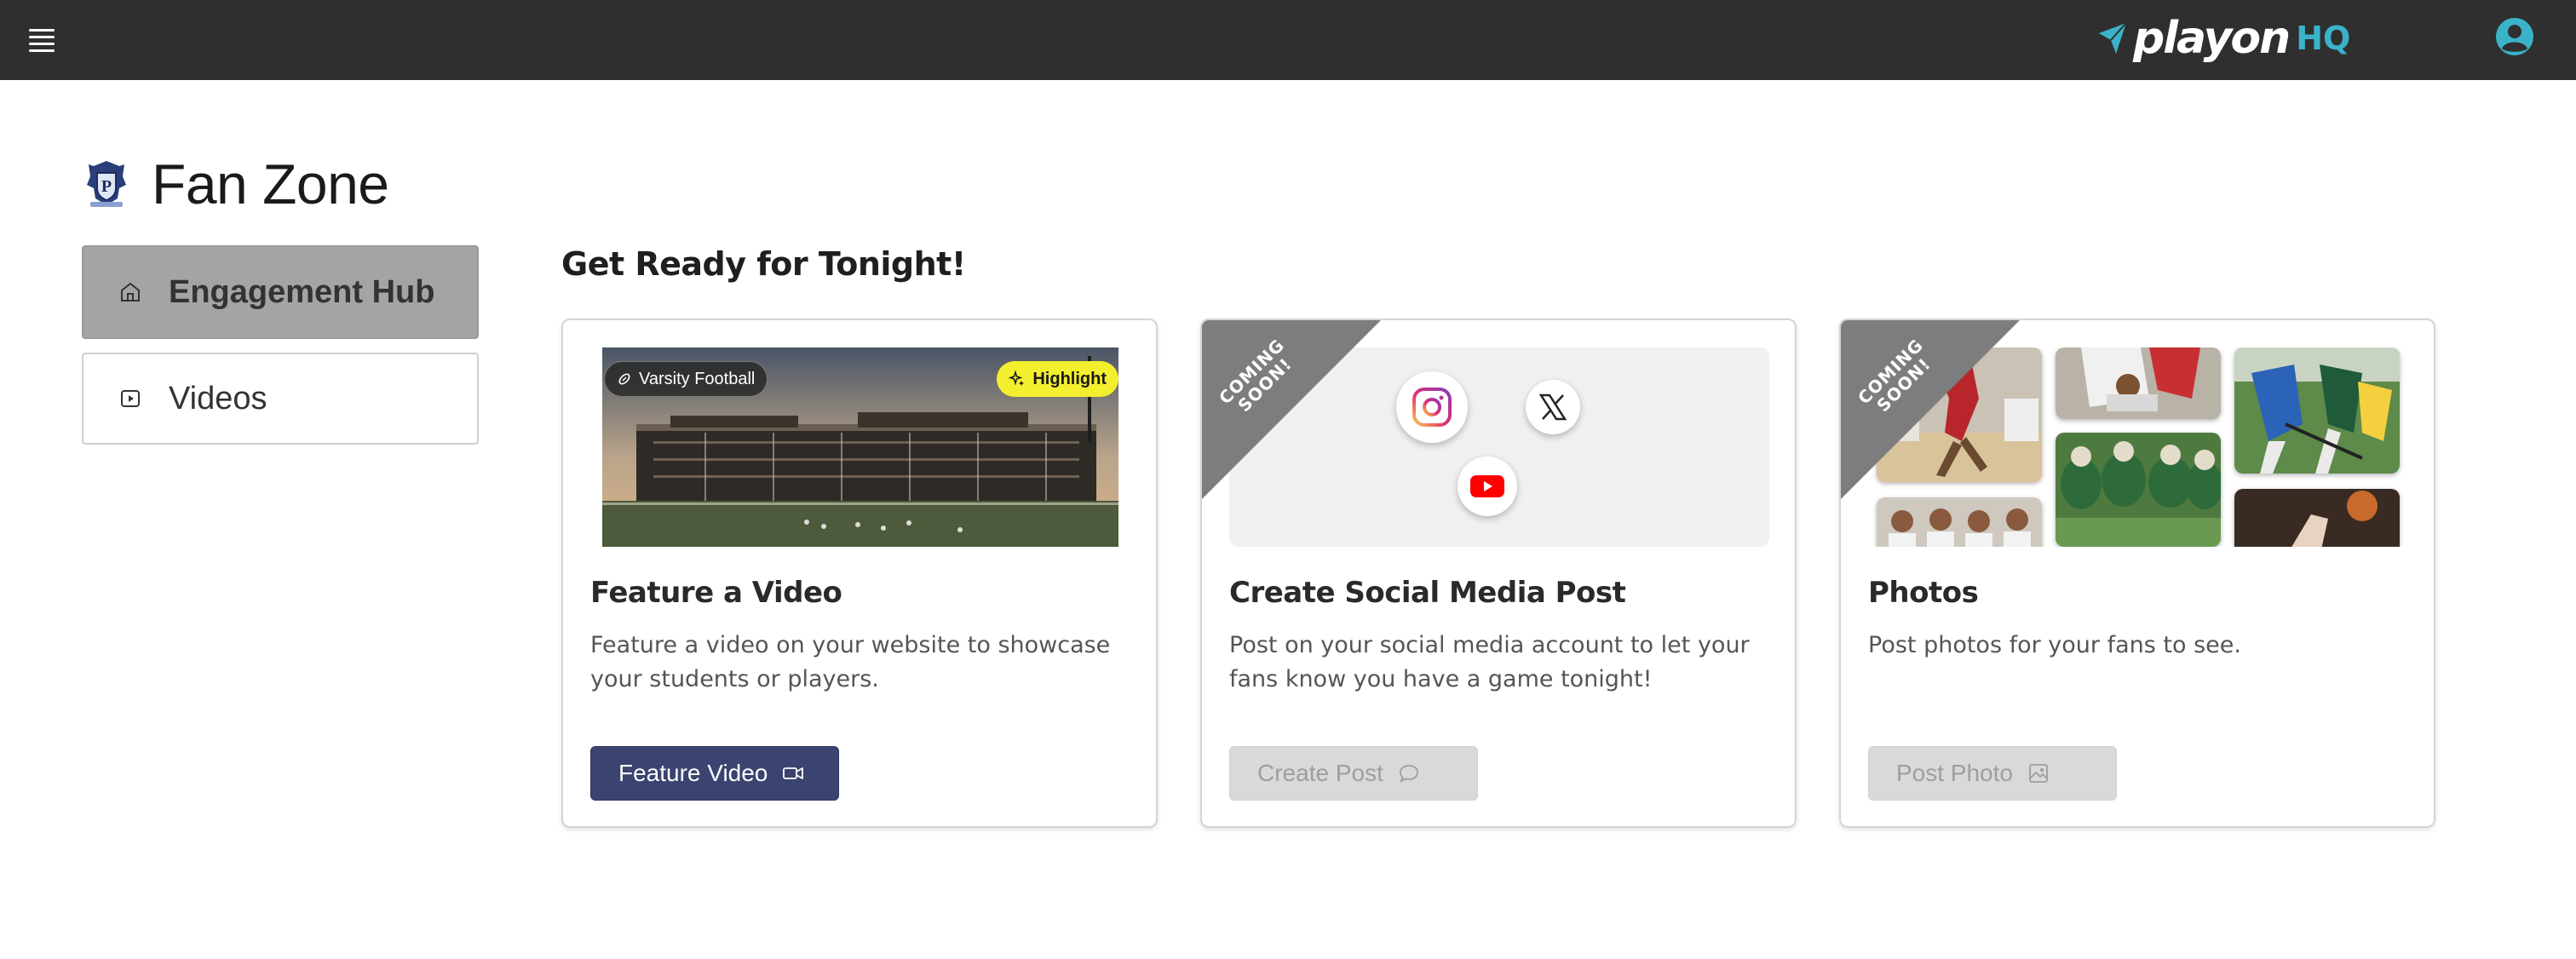  I want to click on youtube-icon, so click(1488, 486).